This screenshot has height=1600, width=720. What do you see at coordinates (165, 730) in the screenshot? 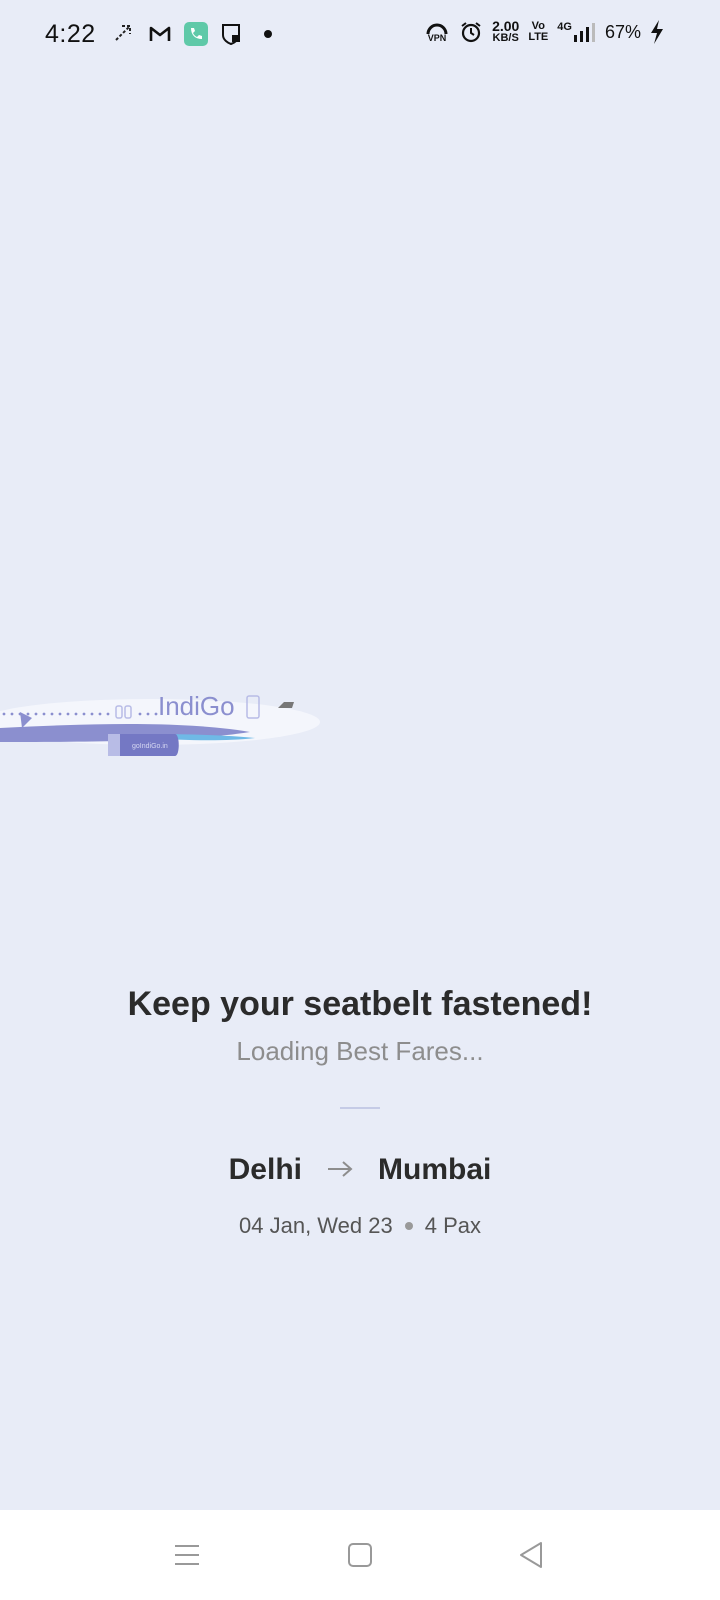
I see `airplane-illustration: IndiGo goIndiGo.in` at bounding box center [165, 730].